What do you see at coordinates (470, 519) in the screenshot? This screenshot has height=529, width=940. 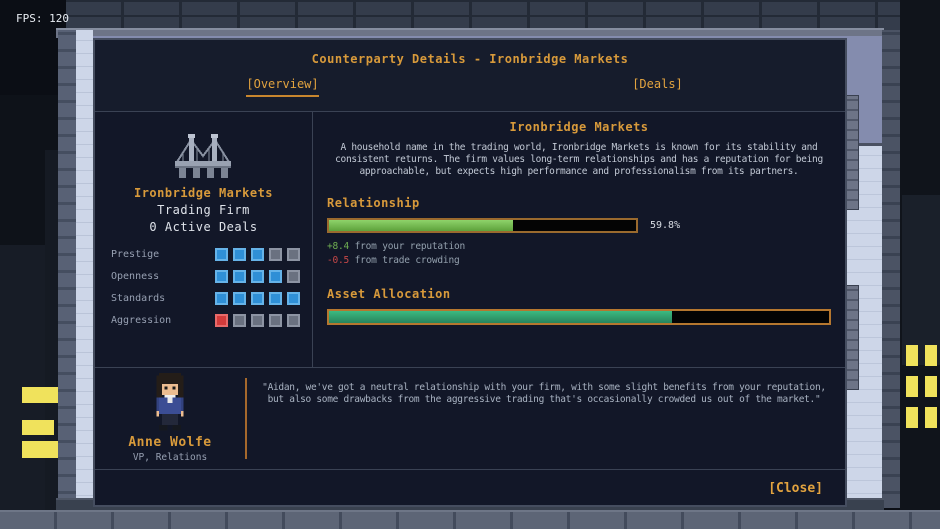 I see `brick-wall-bottom` at bounding box center [470, 519].